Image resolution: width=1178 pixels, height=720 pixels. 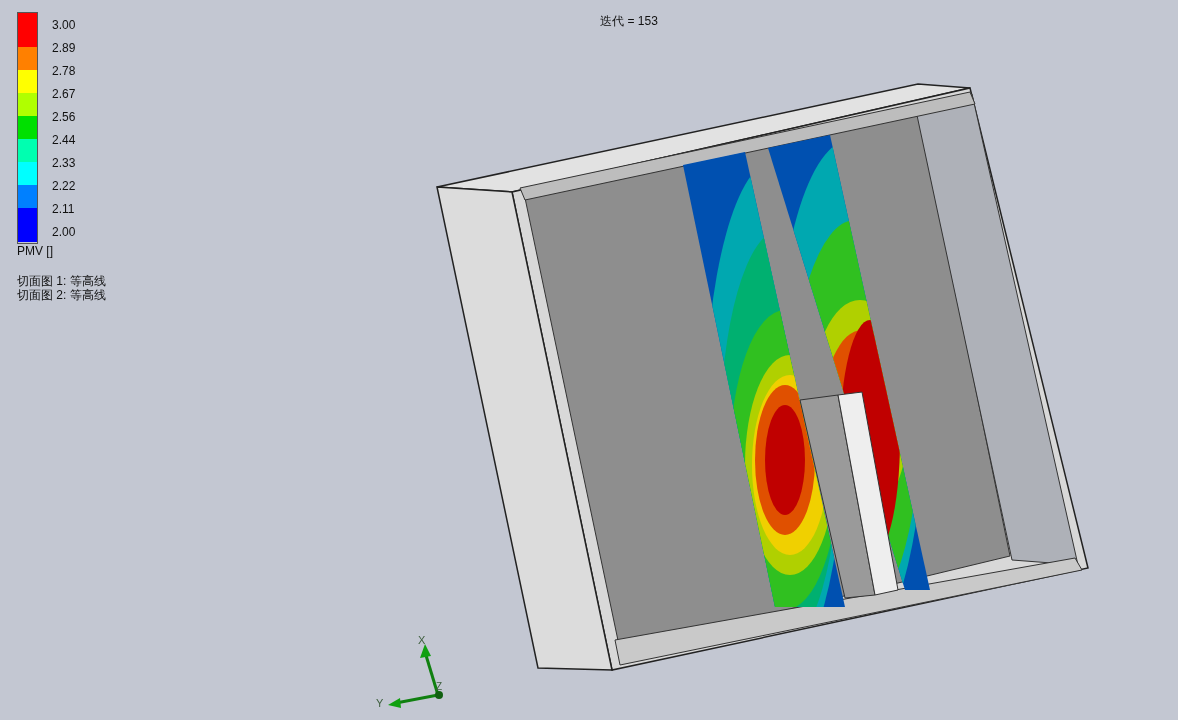 What do you see at coordinates (64, 25) in the screenshot?
I see `scale-value: 3.00` at bounding box center [64, 25].